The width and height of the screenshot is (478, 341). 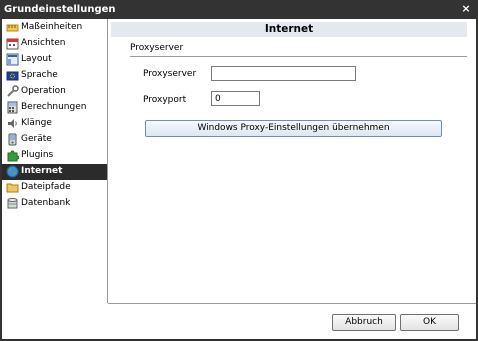 What do you see at coordinates (298, 56) in the screenshot?
I see `section-divider` at bounding box center [298, 56].